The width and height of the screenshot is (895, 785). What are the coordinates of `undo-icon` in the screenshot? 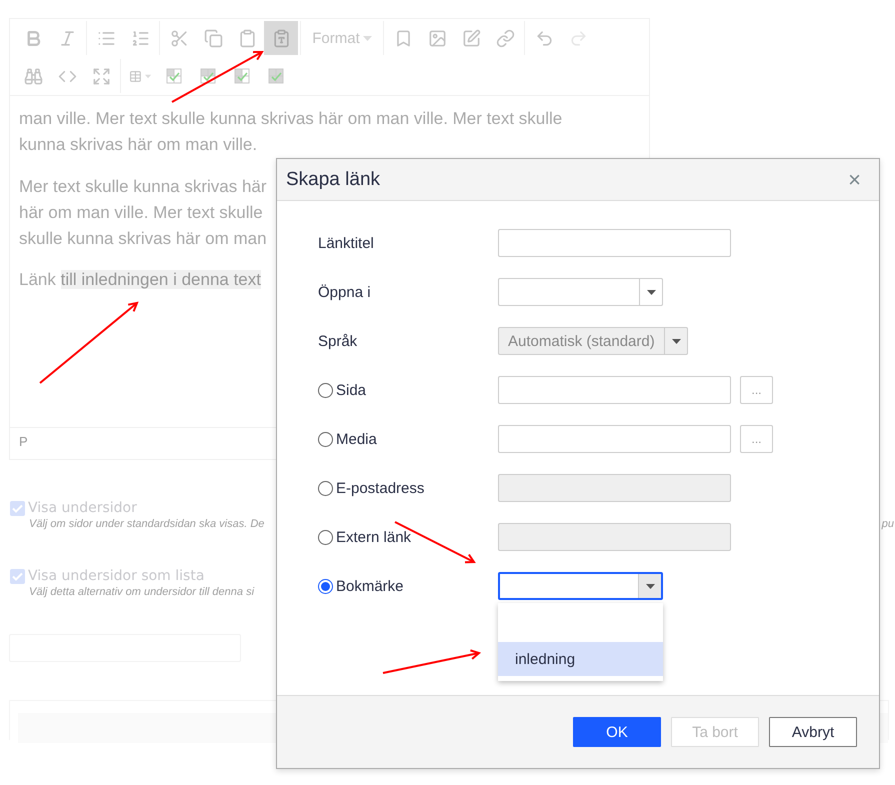 It's located at (544, 38).